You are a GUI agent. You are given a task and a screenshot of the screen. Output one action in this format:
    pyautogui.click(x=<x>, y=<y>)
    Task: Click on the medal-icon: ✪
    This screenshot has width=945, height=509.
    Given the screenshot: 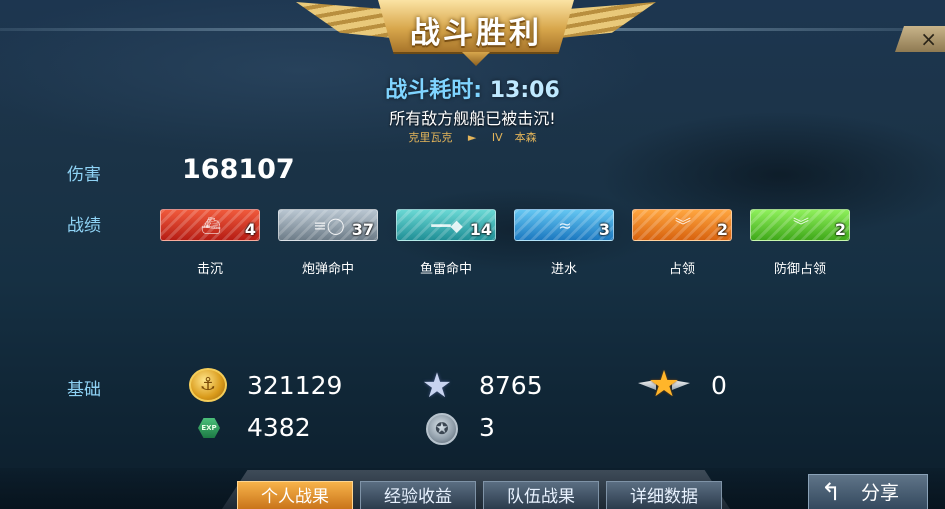 What is the action you would take?
    pyautogui.click(x=442, y=429)
    